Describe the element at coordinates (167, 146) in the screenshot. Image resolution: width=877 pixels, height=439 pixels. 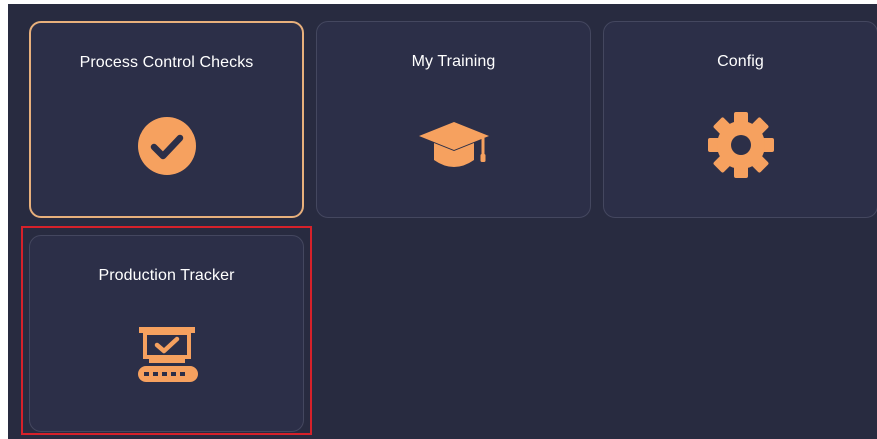
I see `check-circle-icon` at that location.